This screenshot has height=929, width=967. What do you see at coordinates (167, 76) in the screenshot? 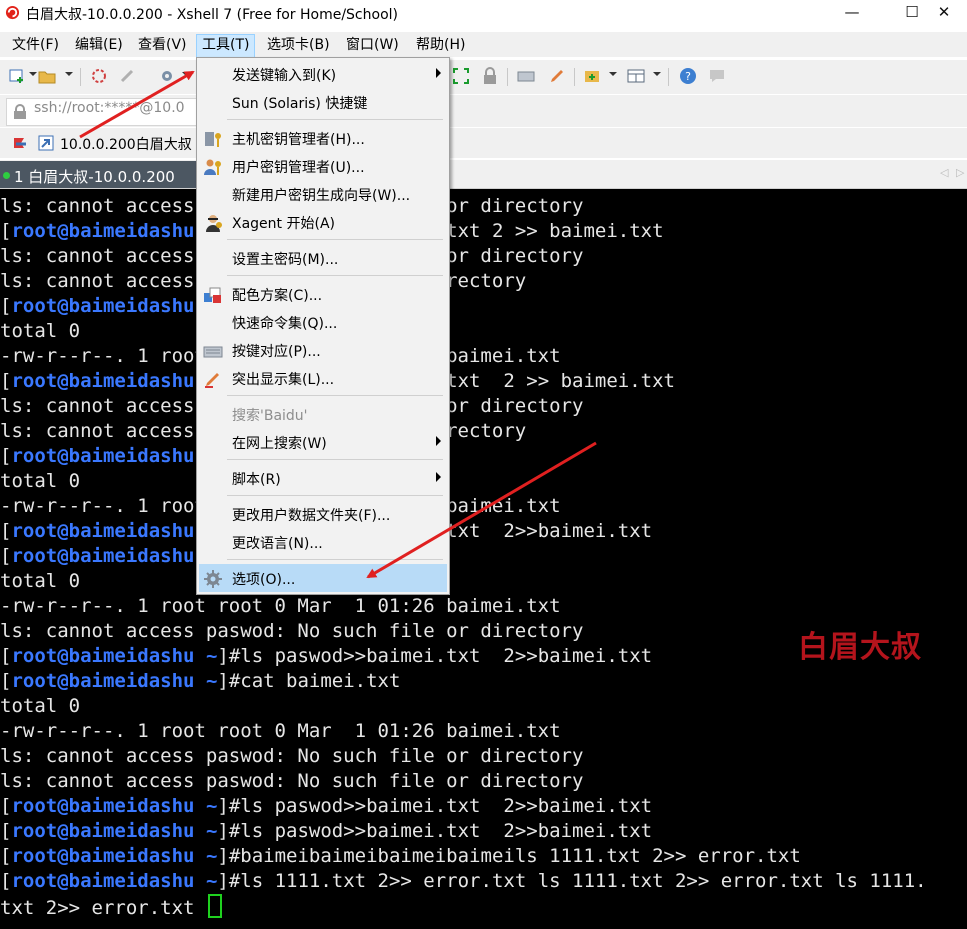
I see `properties-icon` at bounding box center [167, 76].